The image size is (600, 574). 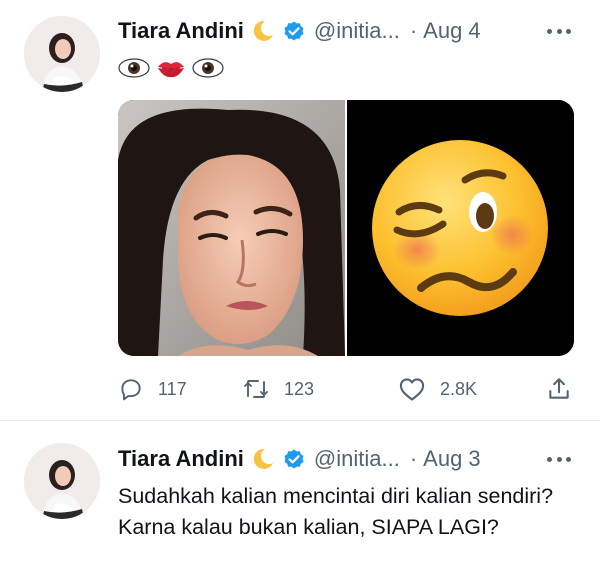 I want to click on reply-icon, so click(x=131, y=390).